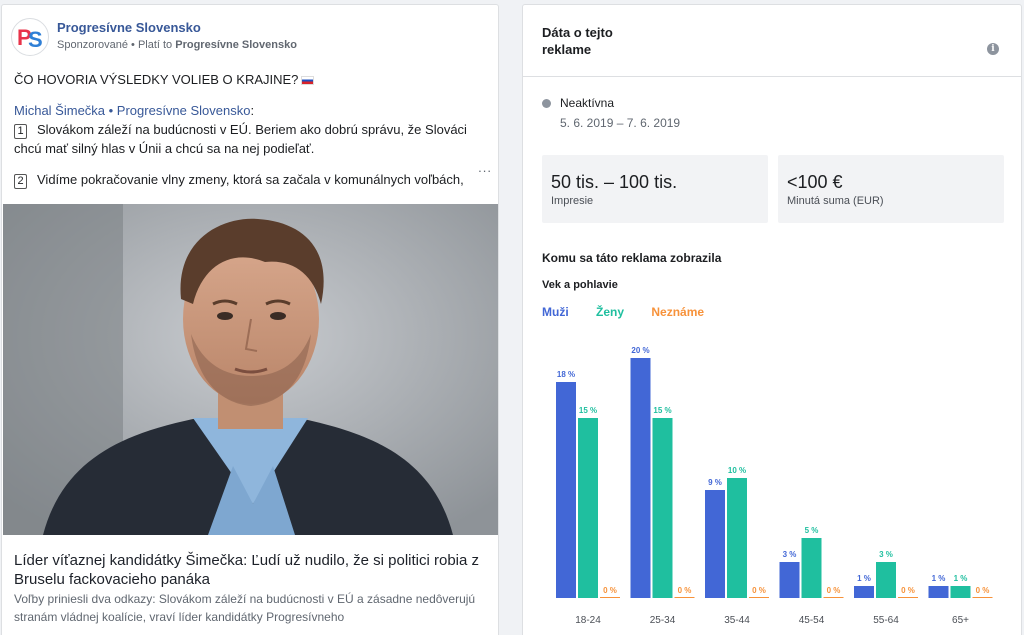 This screenshot has height=635, width=1024. What do you see at coordinates (961, 578) in the screenshot?
I see `data-label-65+-1: 1 %` at bounding box center [961, 578].